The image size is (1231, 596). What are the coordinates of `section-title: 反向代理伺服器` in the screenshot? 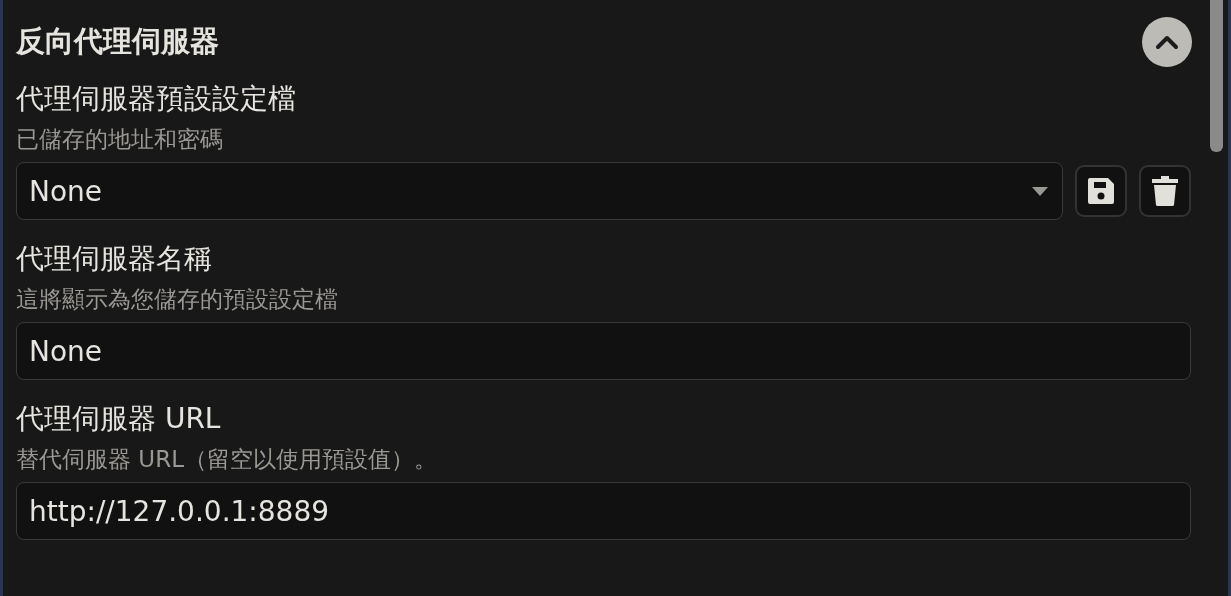 It's located at (117, 41).